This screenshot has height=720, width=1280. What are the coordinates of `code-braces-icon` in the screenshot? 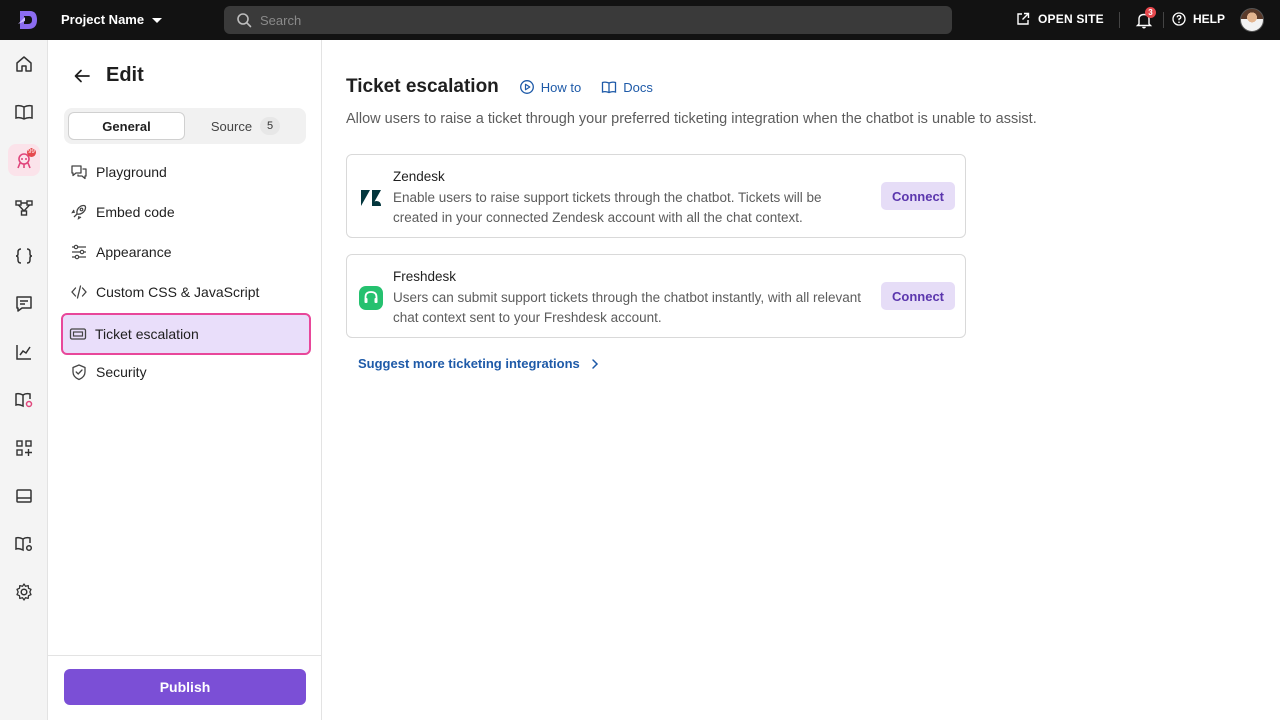 It's located at (24, 256).